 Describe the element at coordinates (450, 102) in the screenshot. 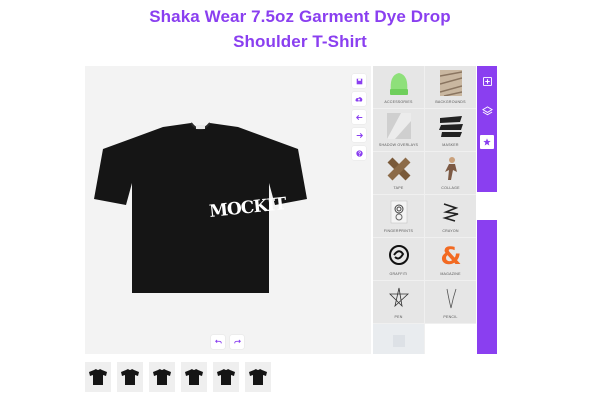

I see `category-label: BACKGROUNDS` at that location.